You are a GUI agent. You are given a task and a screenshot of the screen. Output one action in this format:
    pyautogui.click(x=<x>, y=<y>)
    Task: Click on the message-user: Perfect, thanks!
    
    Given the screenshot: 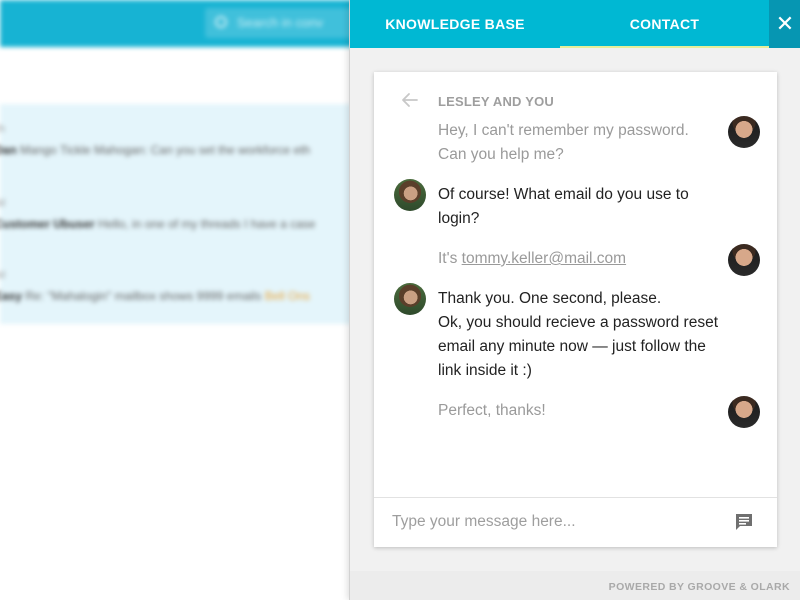 What is the action you would take?
    pyautogui.click(x=492, y=410)
    